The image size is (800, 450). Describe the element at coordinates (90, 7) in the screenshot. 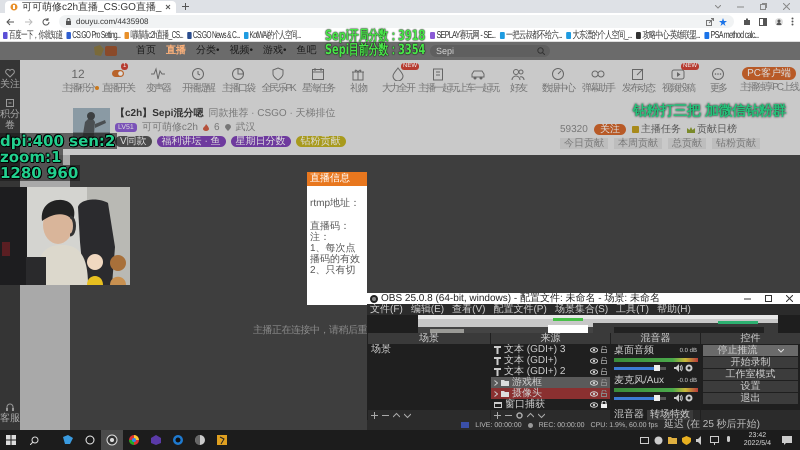

I see `browser-tab: 可可萌修c2h直播_CS:GO直播_` at that location.